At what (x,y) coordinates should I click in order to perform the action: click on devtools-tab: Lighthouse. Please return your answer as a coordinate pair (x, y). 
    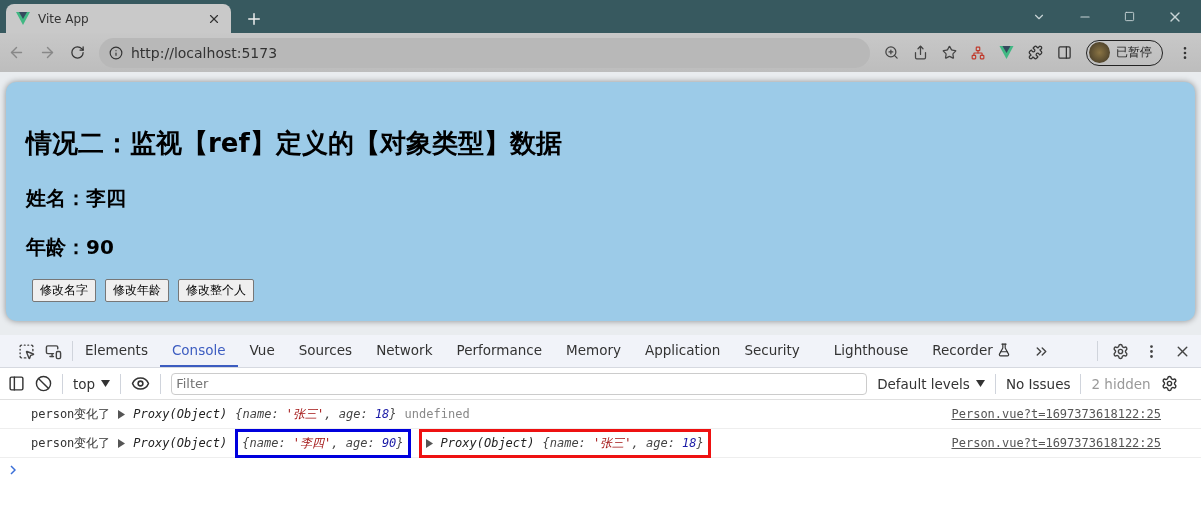
    Looking at the image, I should click on (871, 351).